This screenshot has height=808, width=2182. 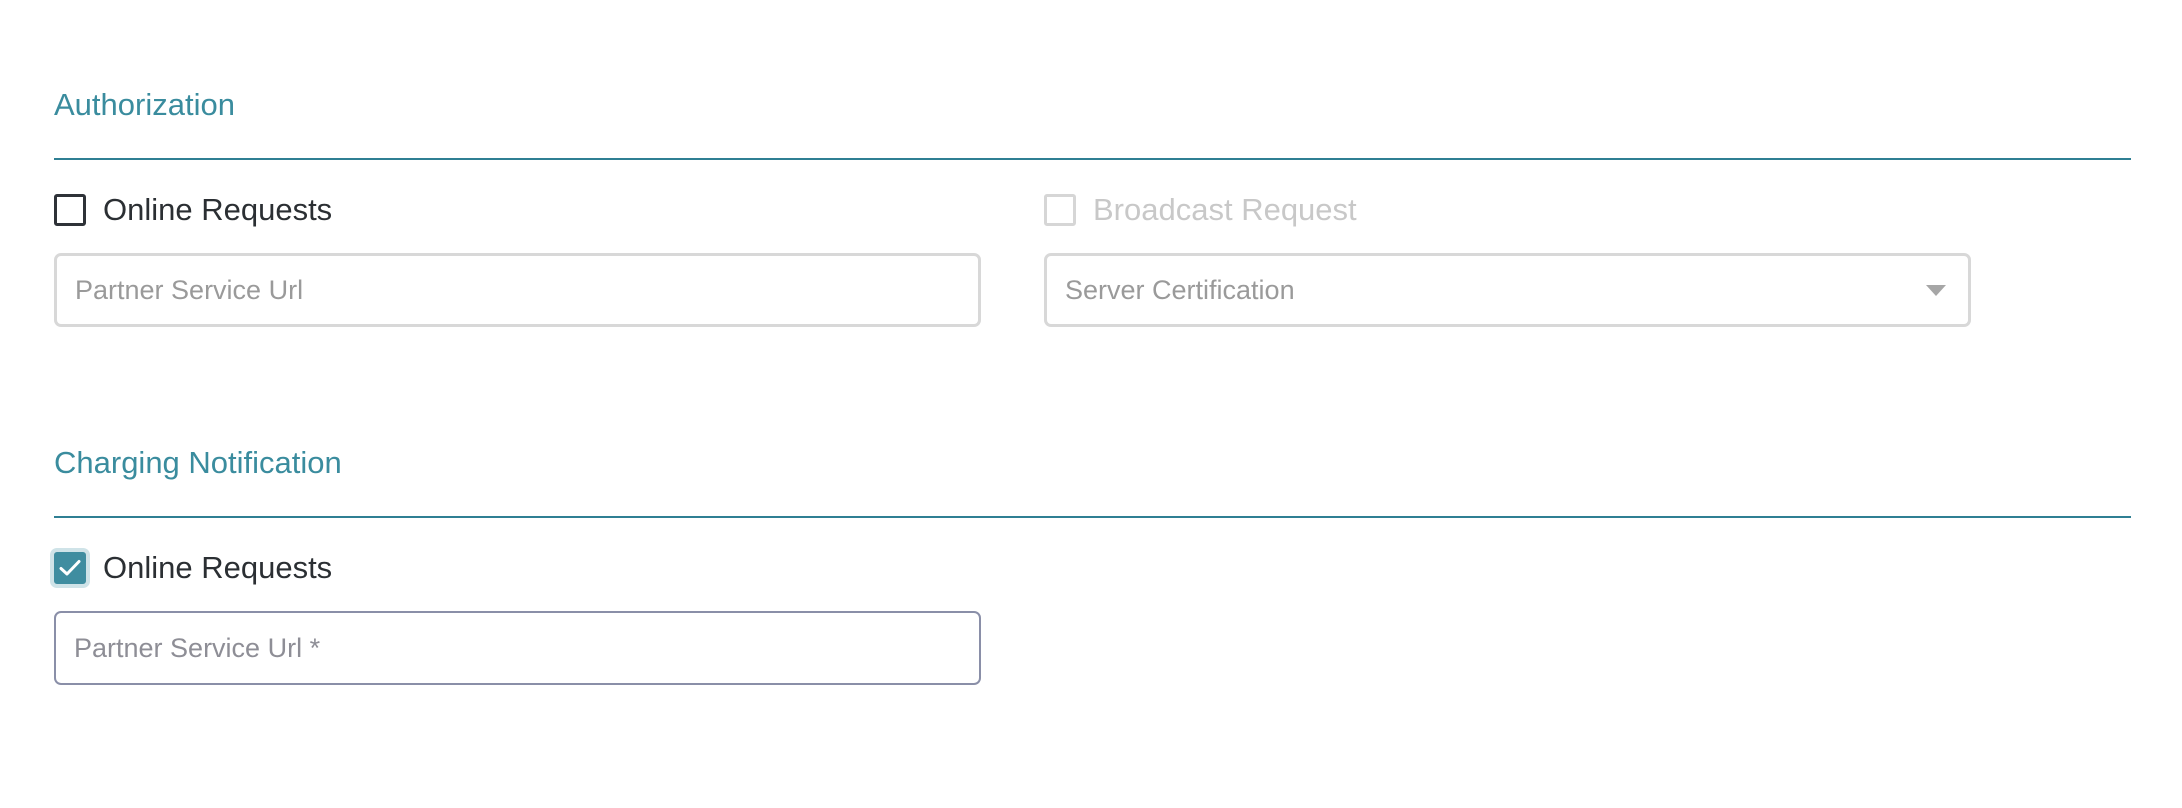 What do you see at coordinates (1936, 290) in the screenshot?
I see `chevron-down-icon` at bounding box center [1936, 290].